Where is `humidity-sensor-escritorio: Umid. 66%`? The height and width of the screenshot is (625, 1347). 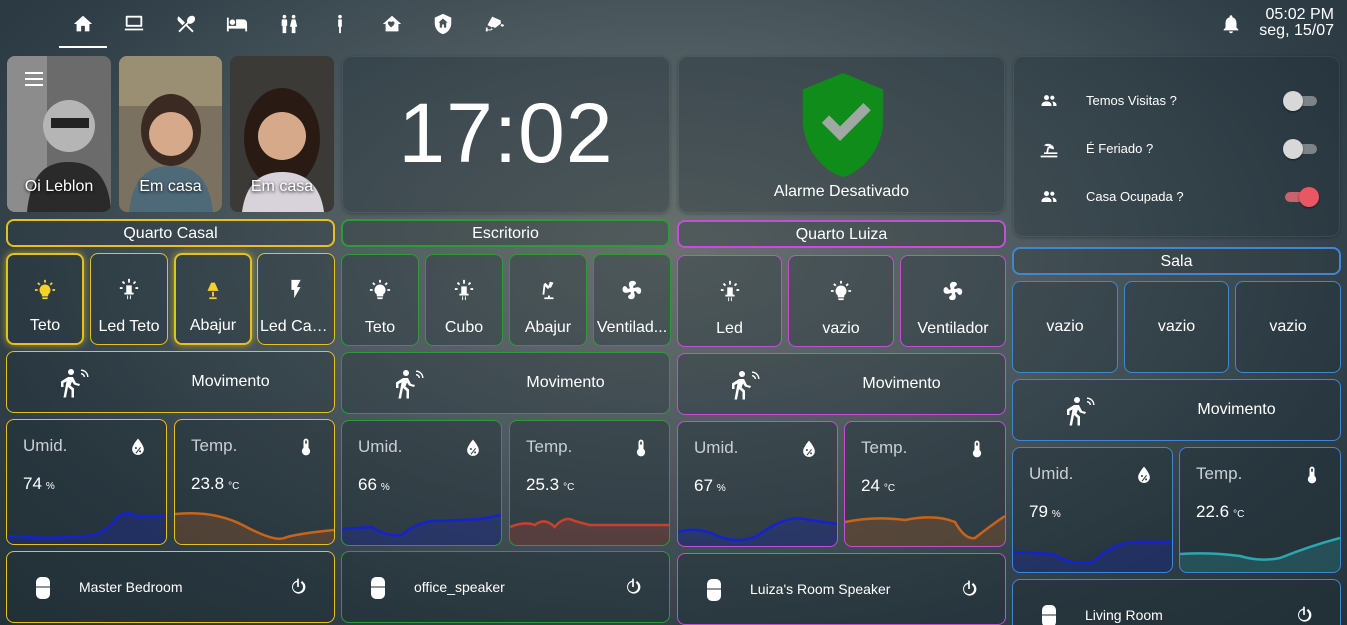
humidity-sensor-escritorio: Umid. 66% is located at coordinates (421, 483).